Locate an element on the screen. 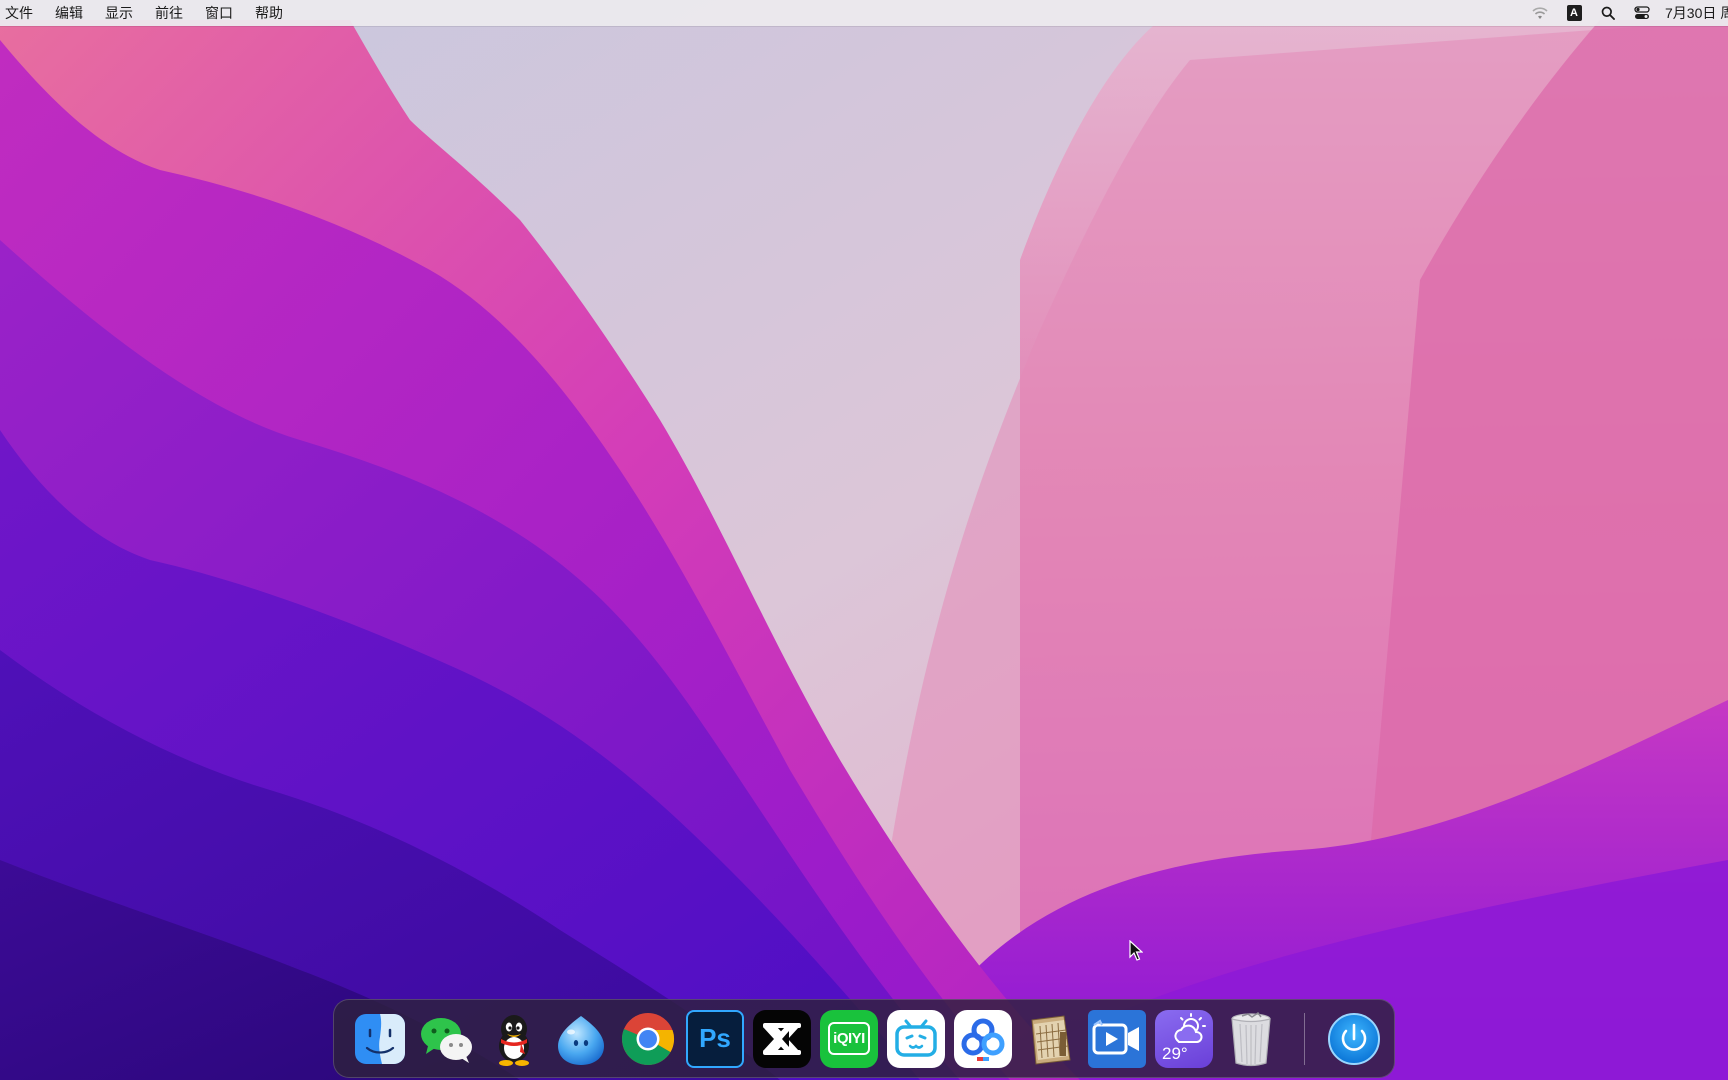  baidu-netdisk-icon is located at coordinates (983, 1039).